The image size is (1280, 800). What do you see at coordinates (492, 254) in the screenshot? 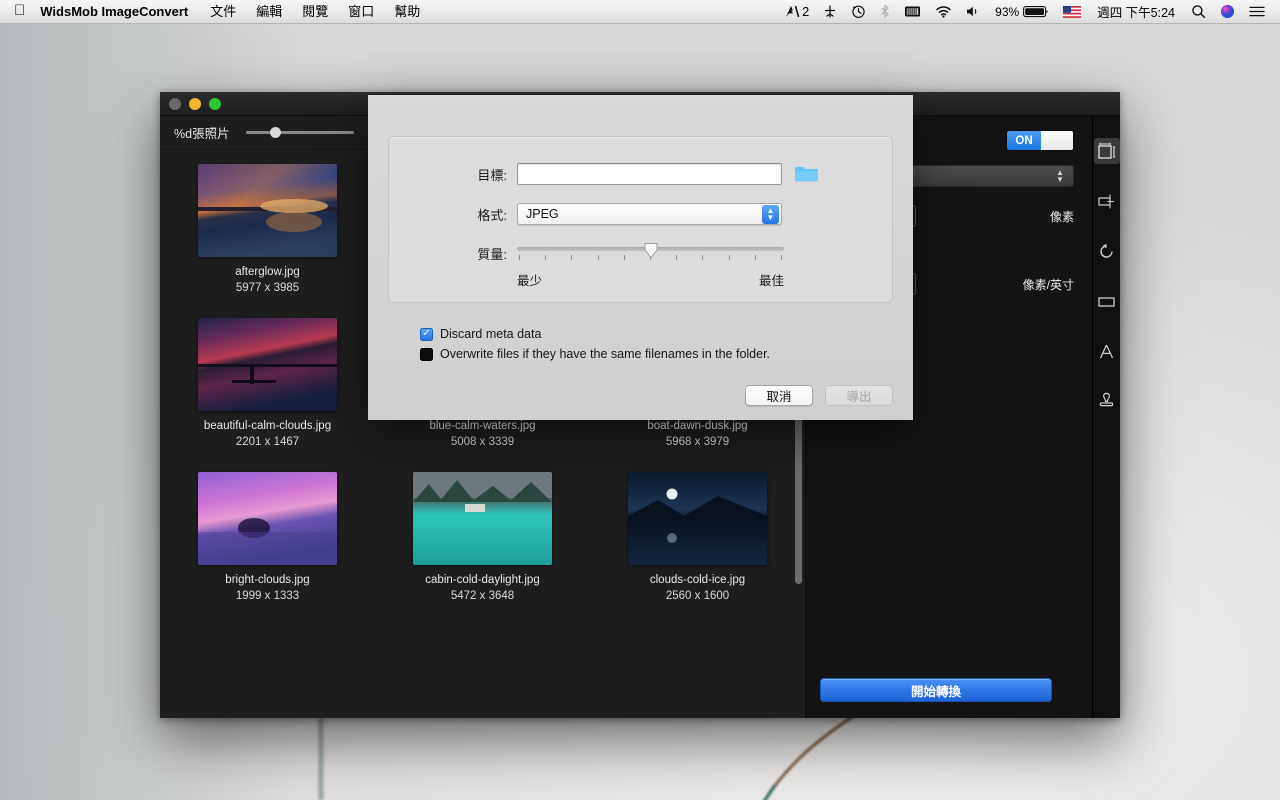
I see `quality-label: 質量:` at bounding box center [492, 254].